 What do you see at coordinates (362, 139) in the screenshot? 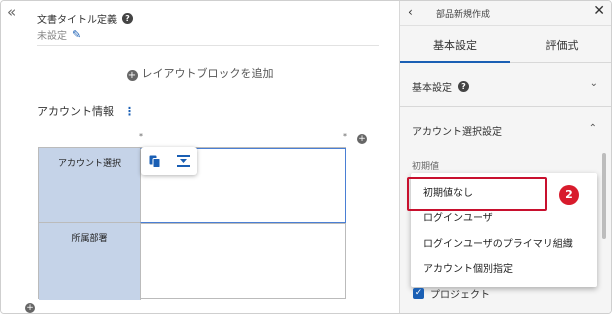
I see `add-column-button: +` at bounding box center [362, 139].